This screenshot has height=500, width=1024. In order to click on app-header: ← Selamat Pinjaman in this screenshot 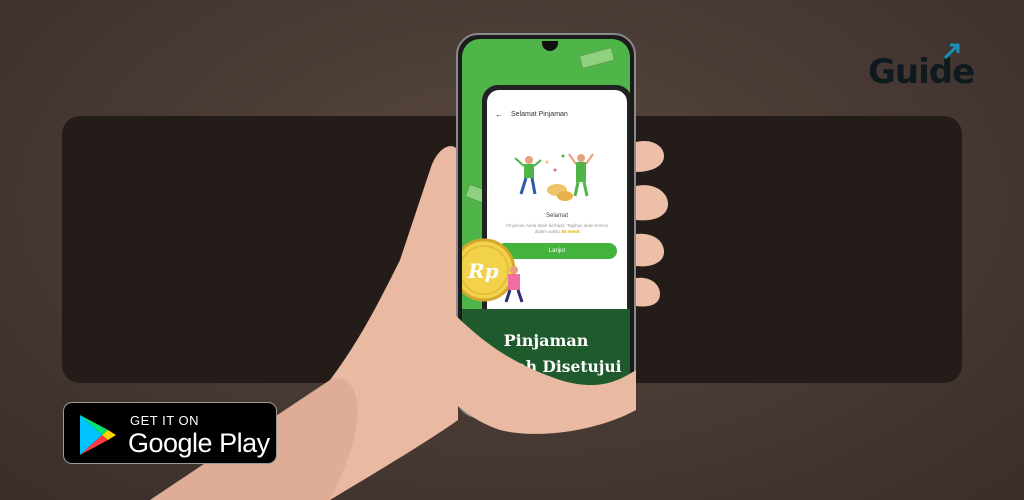, I will do `click(531, 114)`.